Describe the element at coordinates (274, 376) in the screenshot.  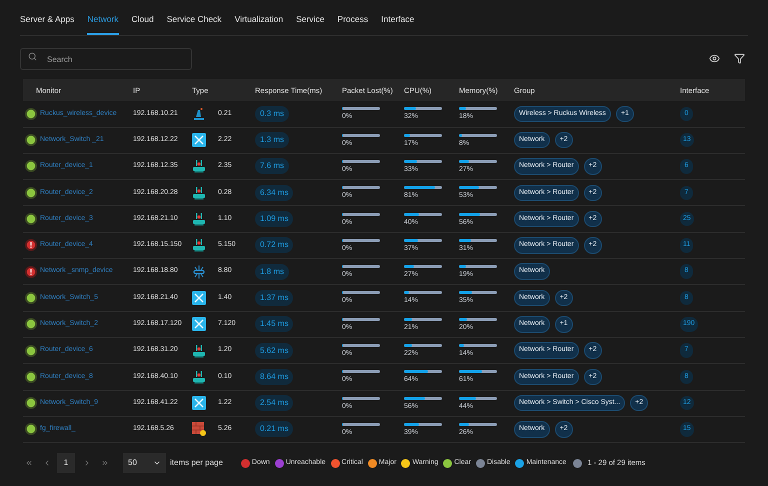
I see `response-time: 8.64 ms` at that location.